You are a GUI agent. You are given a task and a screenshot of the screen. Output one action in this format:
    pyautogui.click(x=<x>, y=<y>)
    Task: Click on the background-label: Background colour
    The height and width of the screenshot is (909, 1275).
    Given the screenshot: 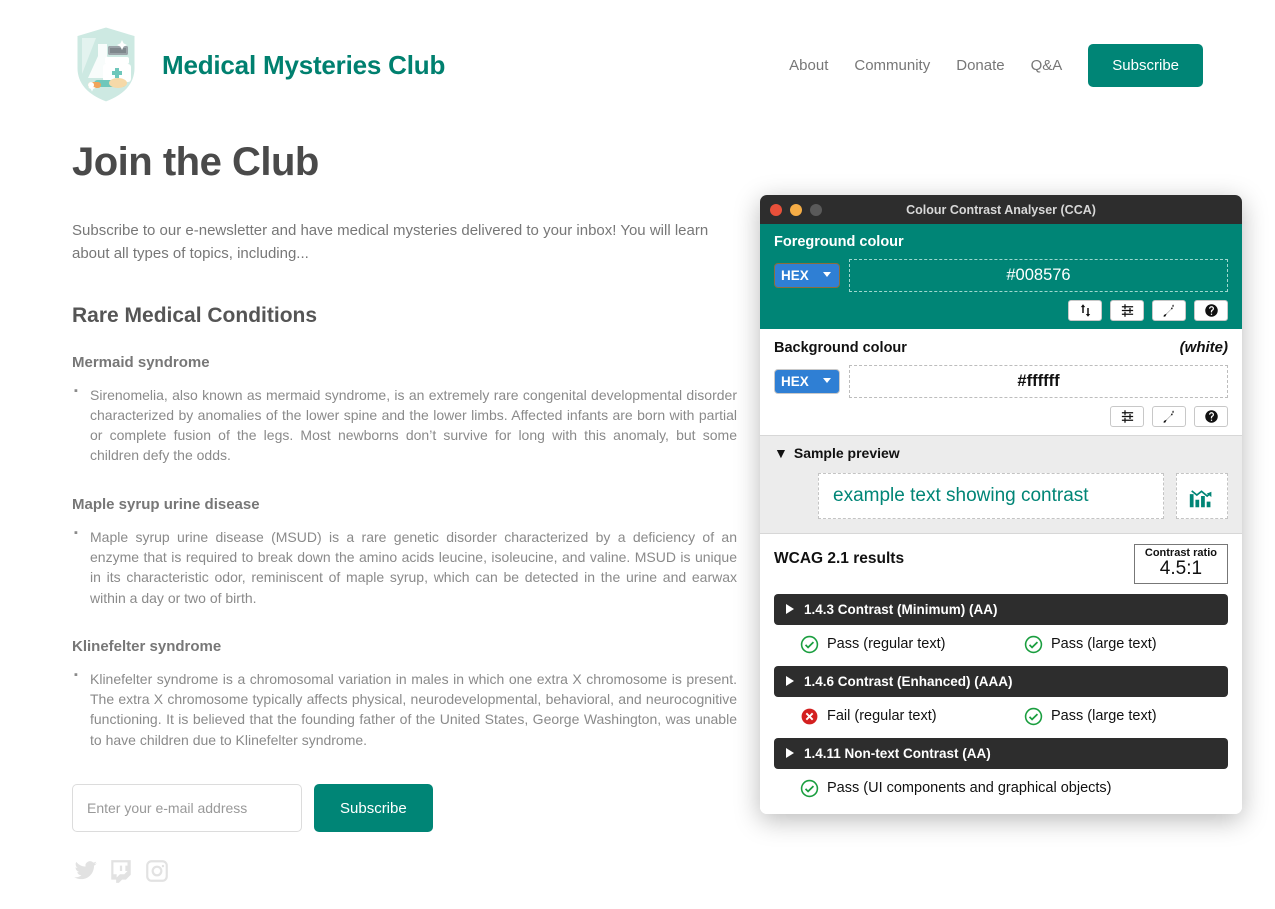 What is the action you would take?
    pyautogui.click(x=840, y=348)
    